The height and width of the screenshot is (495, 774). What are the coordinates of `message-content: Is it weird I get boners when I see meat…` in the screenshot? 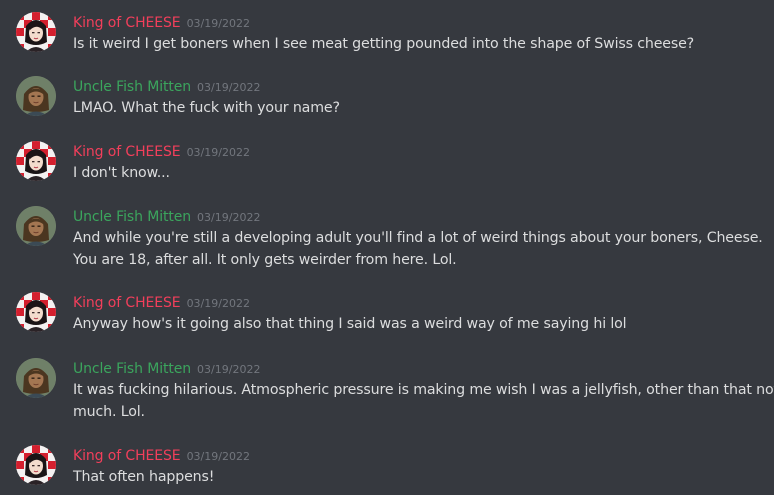 It's located at (418, 44).